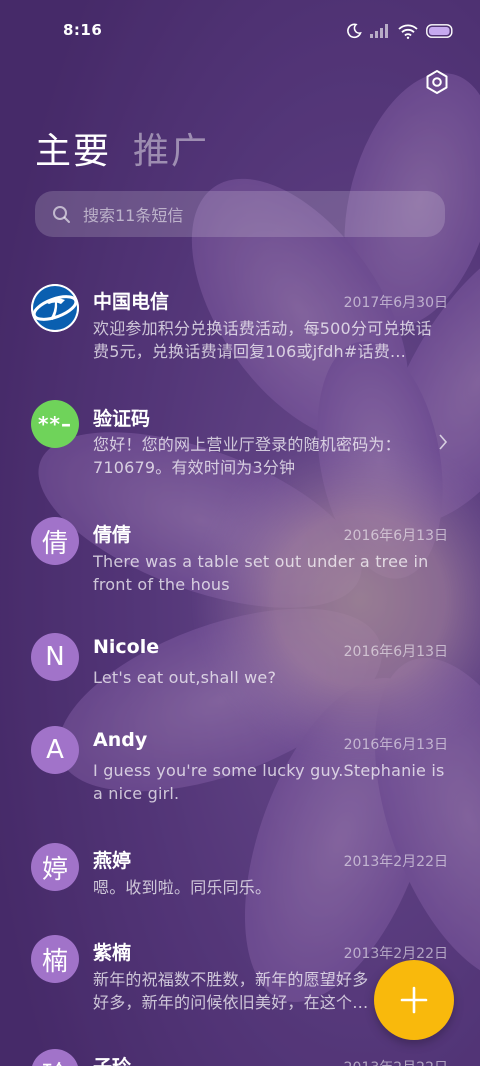  I want to click on china-telecom-logo-icon, so click(55, 308).